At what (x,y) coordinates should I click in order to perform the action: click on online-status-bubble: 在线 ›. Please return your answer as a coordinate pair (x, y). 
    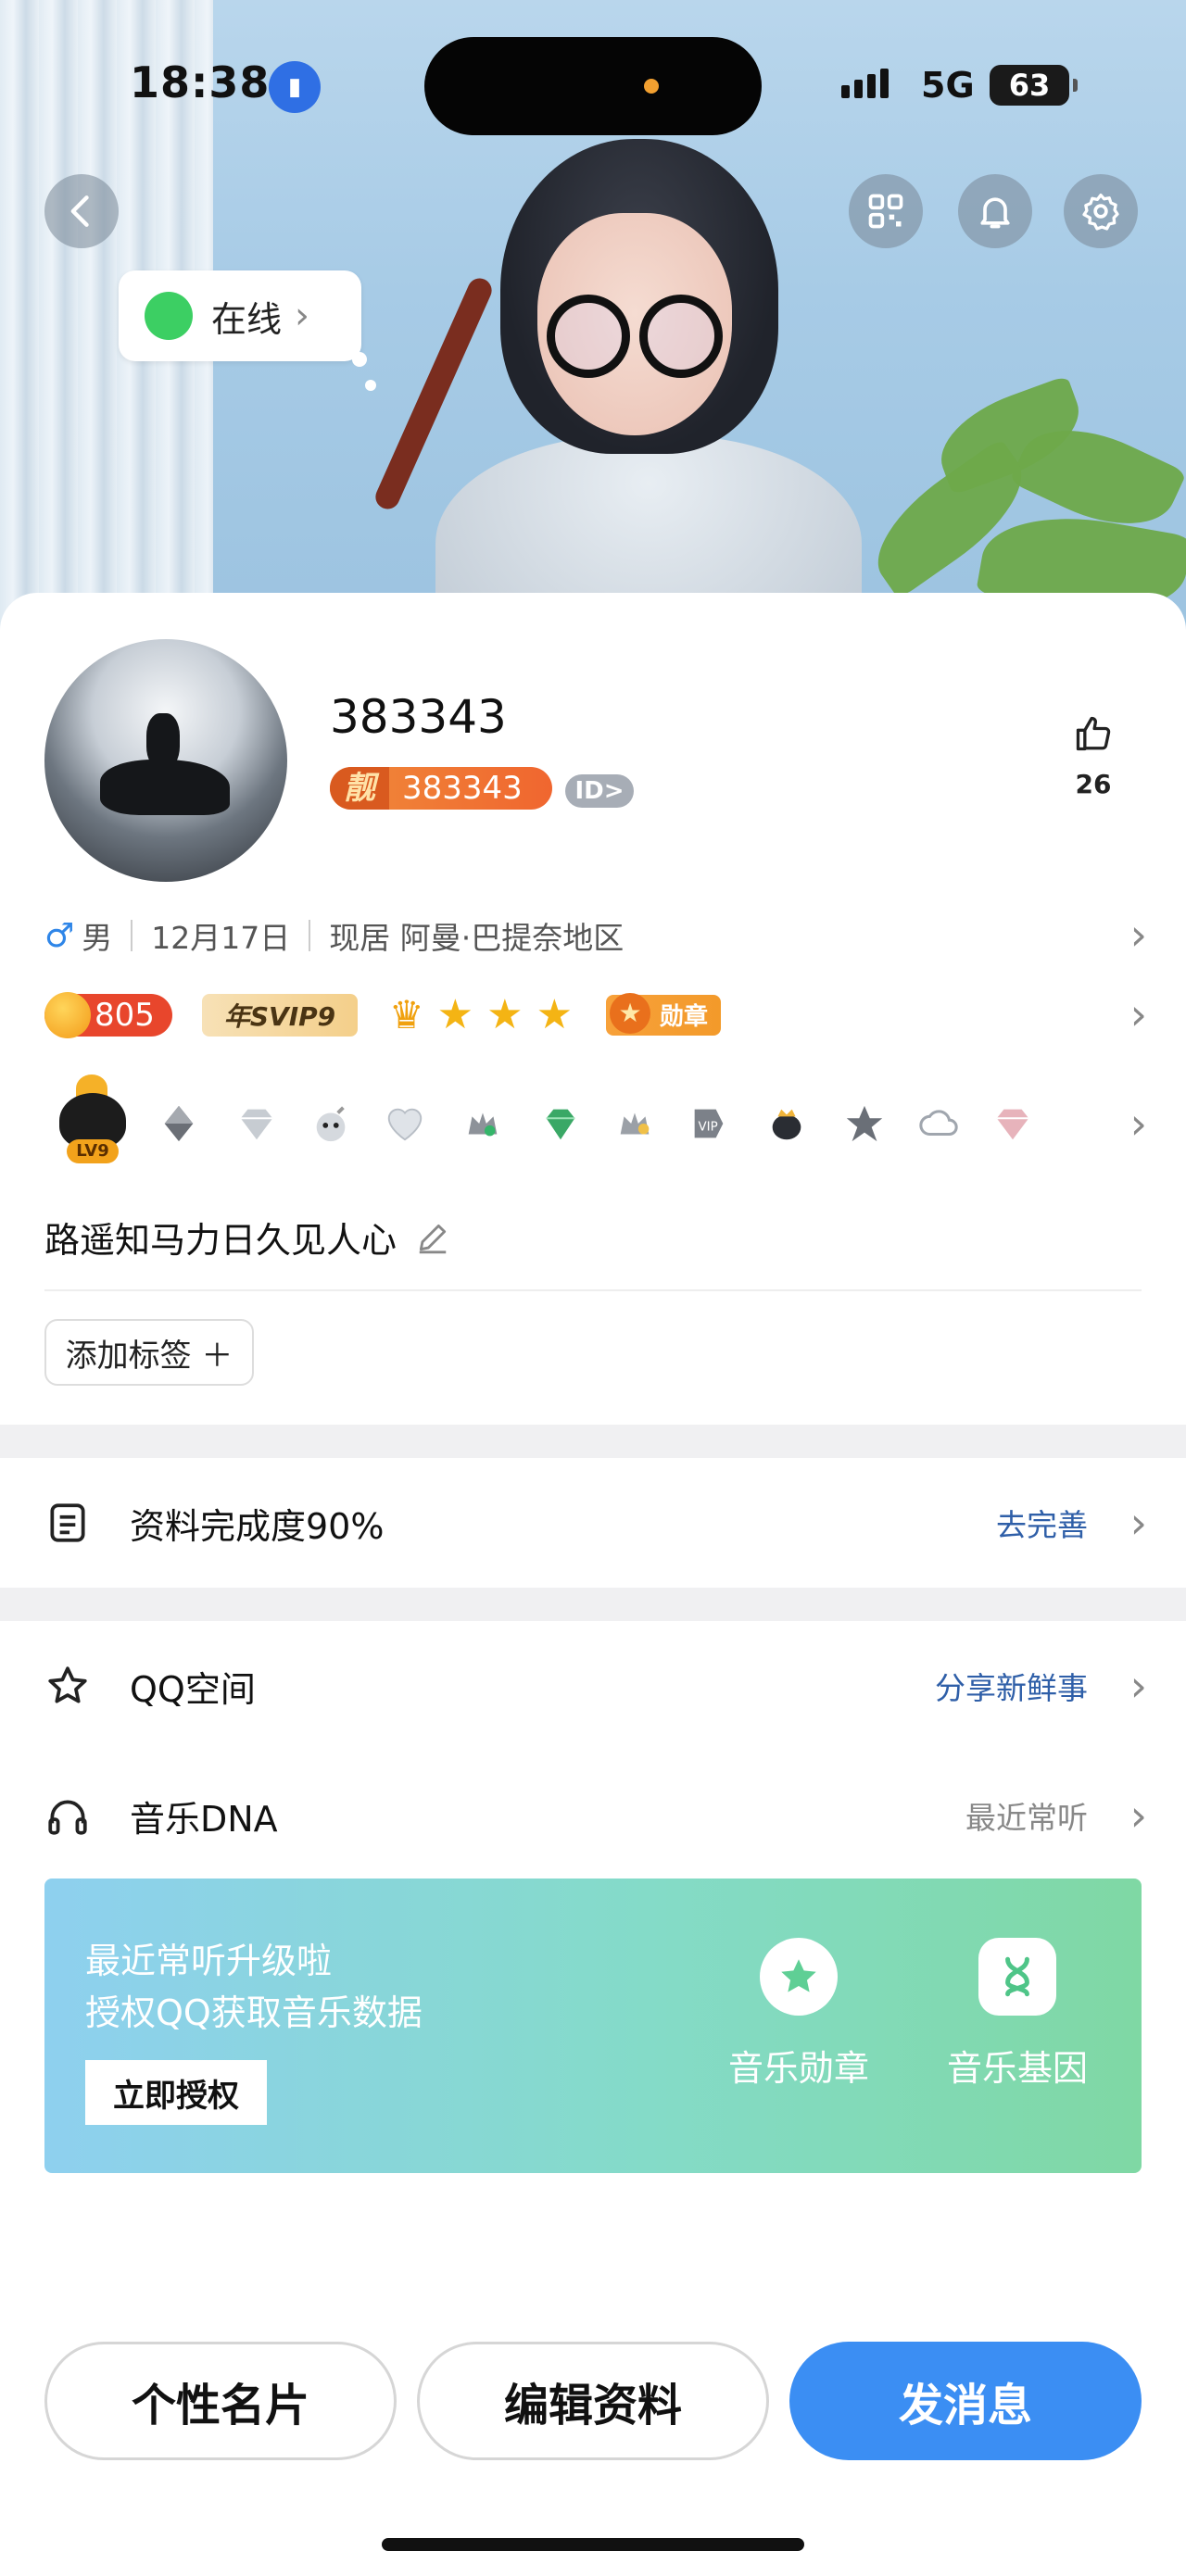
    Looking at the image, I should click on (240, 315).